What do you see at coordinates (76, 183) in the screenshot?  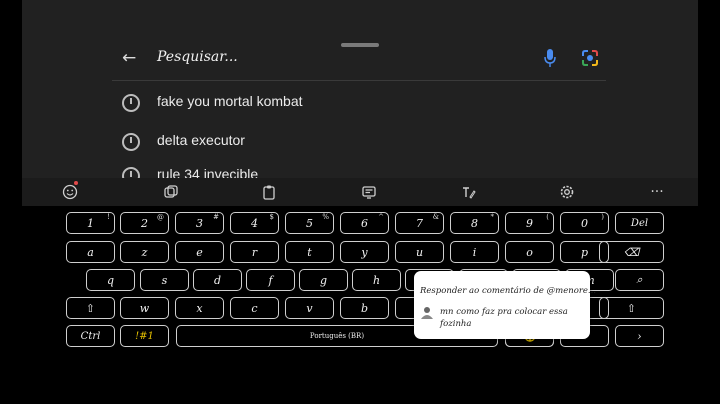 I see `notification-dot` at bounding box center [76, 183].